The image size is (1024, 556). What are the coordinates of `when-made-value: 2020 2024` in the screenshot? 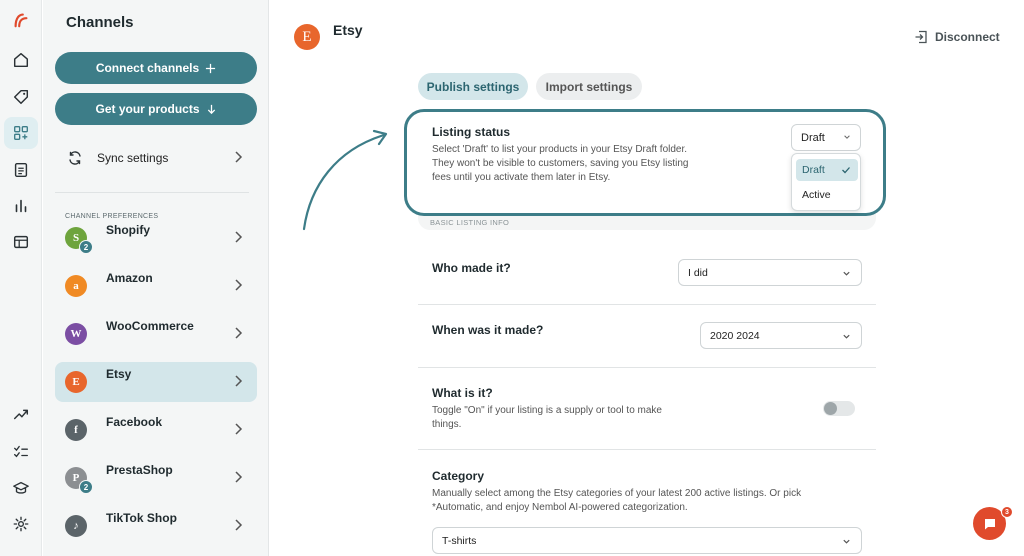 It's located at (735, 335).